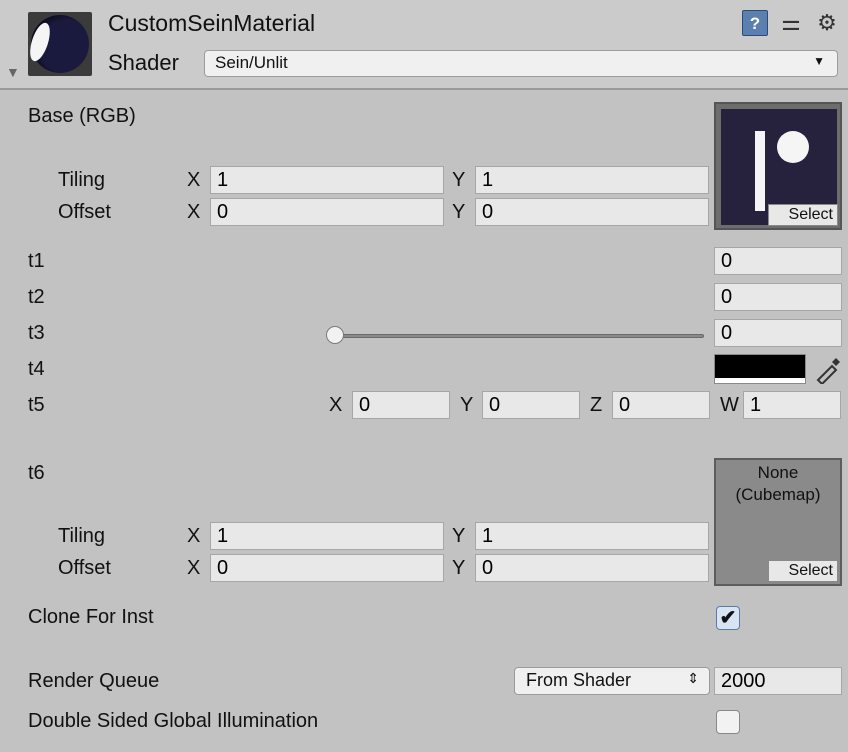  I want to click on t6-cubemap-slot: None (Cubemap) Select, so click(778, 522).